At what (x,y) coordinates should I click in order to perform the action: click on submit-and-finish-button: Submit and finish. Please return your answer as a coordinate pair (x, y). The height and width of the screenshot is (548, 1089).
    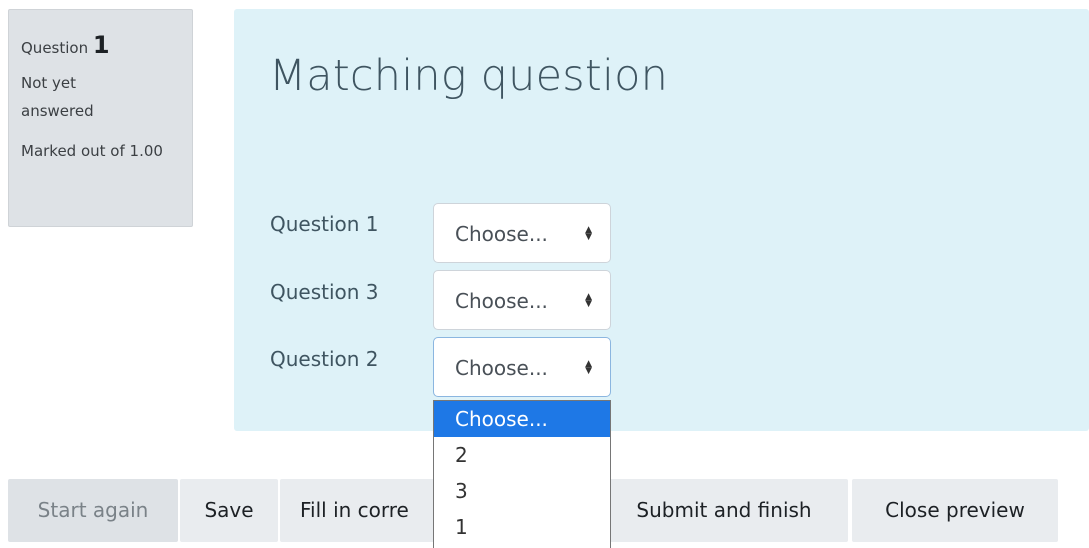
    Looking at the image, I should click on (724, 510).